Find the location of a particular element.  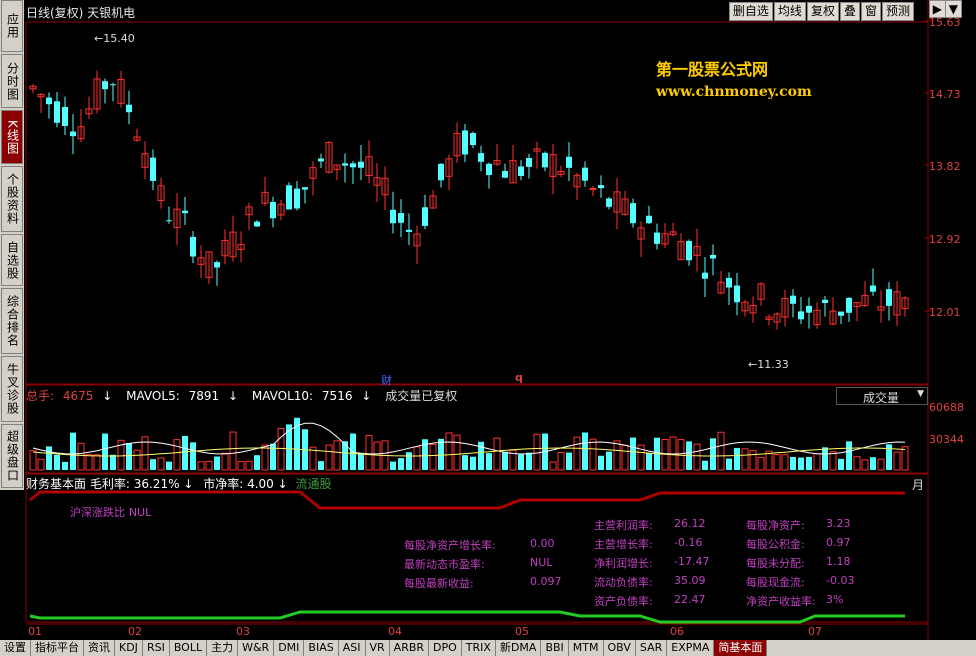

watermark-url: www.chnmoney.com is located at coordinates (734, 92).